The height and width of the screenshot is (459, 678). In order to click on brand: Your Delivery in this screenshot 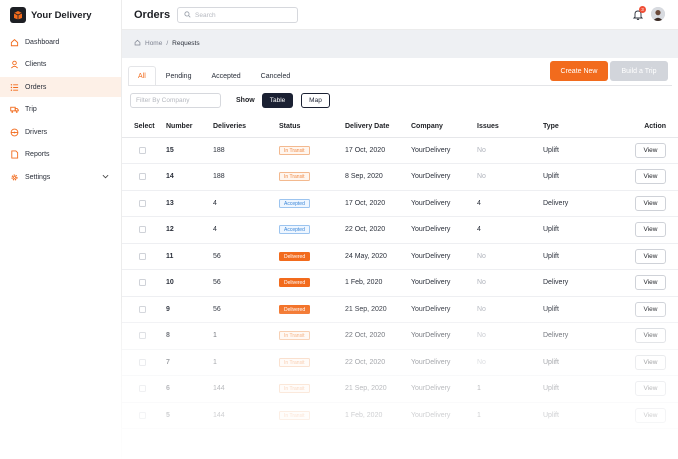, I will do `click(60, 15)`.